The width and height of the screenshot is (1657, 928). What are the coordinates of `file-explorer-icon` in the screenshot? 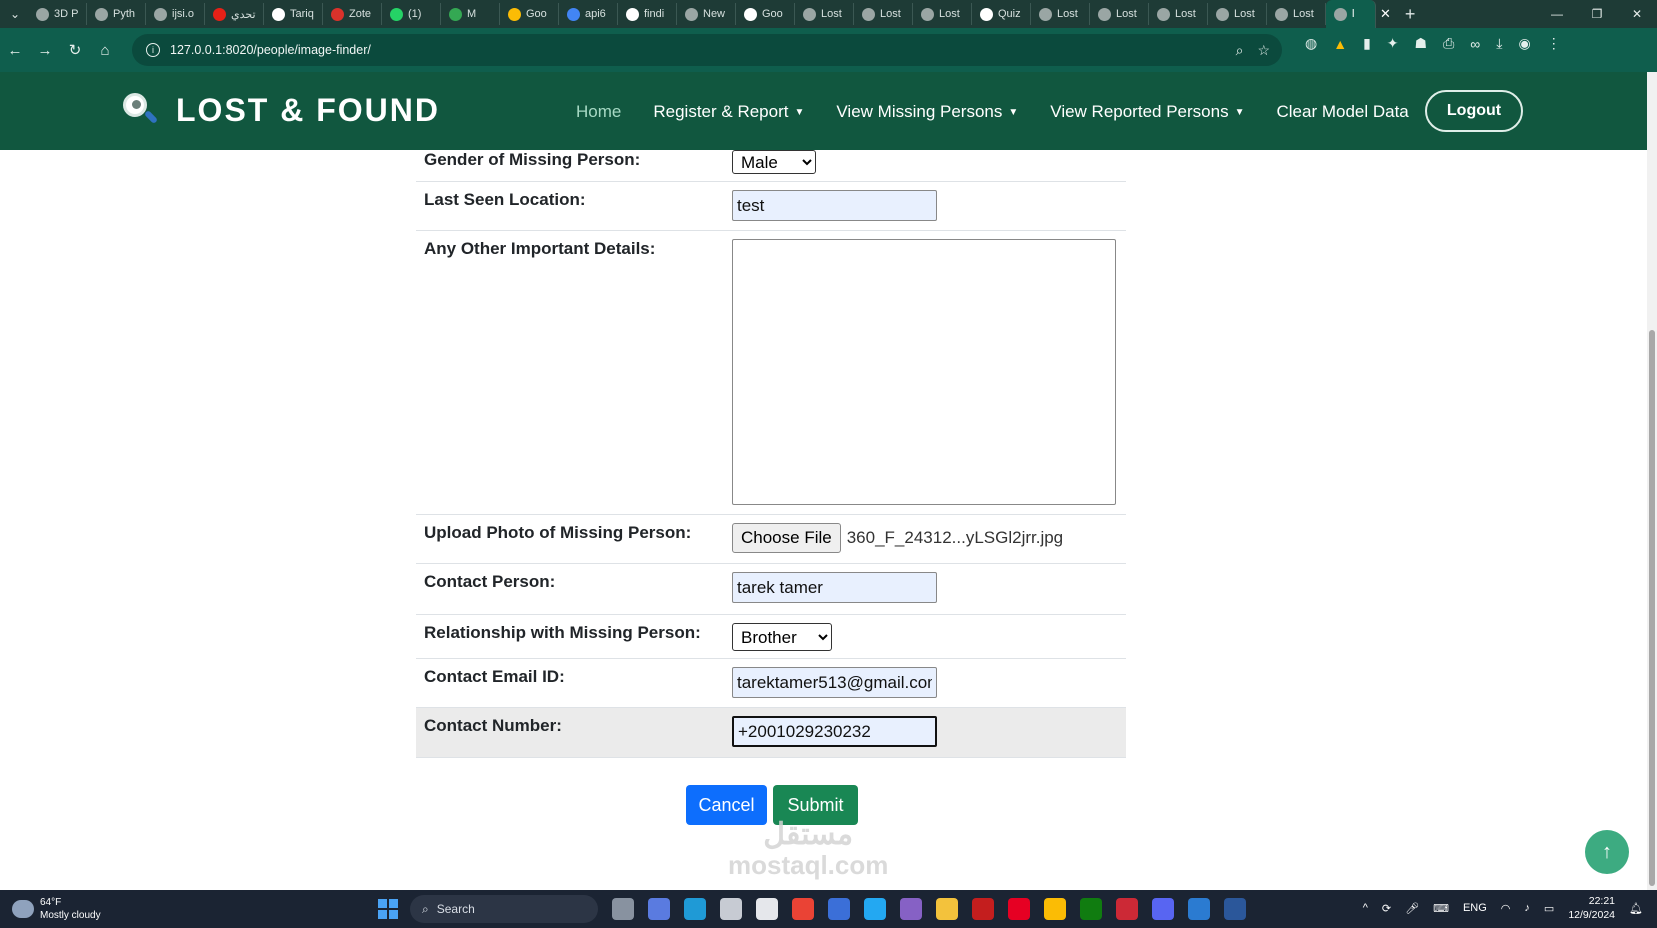 It's located at (947, 909).